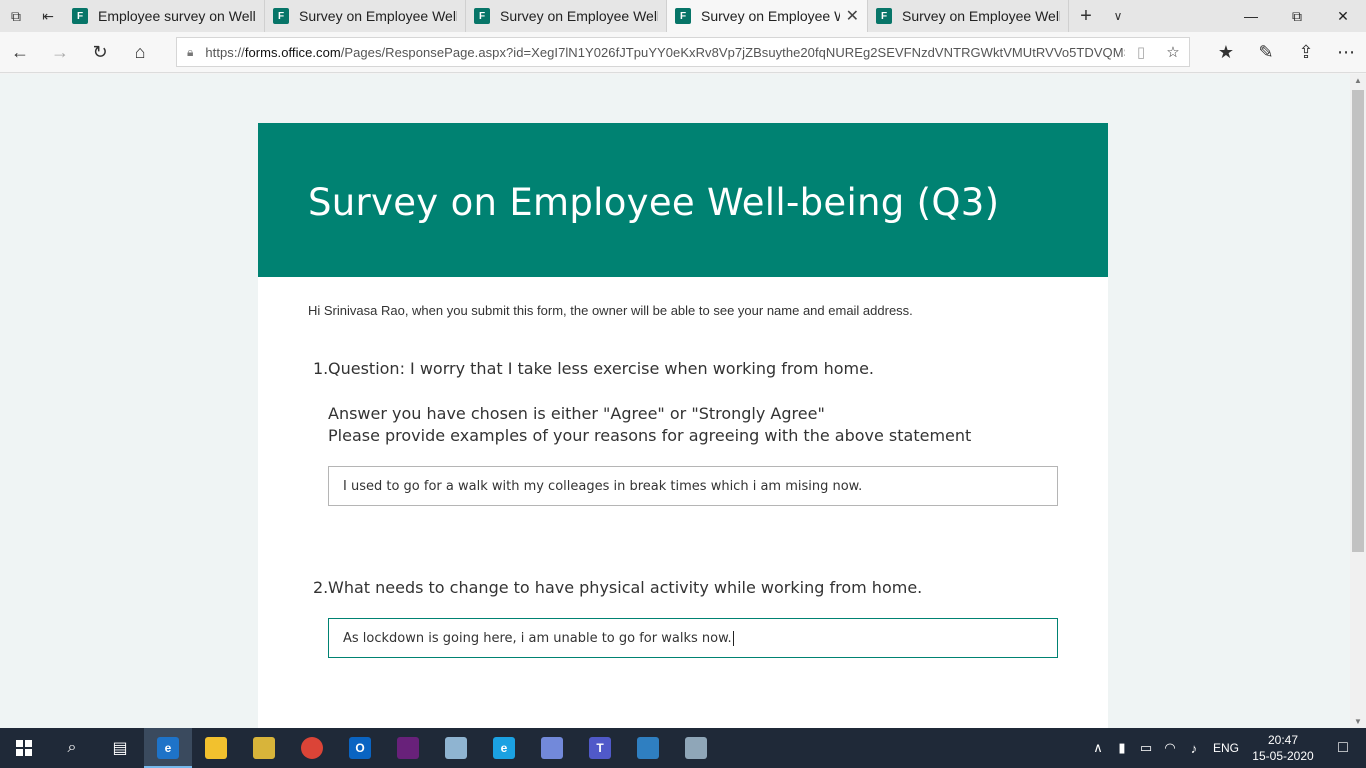 The width and height of the screenshot is (1366, 768). Describe the element at coordinates (292, 52) in the screenshot. I see `url-domain: forms.office.com` at that location.